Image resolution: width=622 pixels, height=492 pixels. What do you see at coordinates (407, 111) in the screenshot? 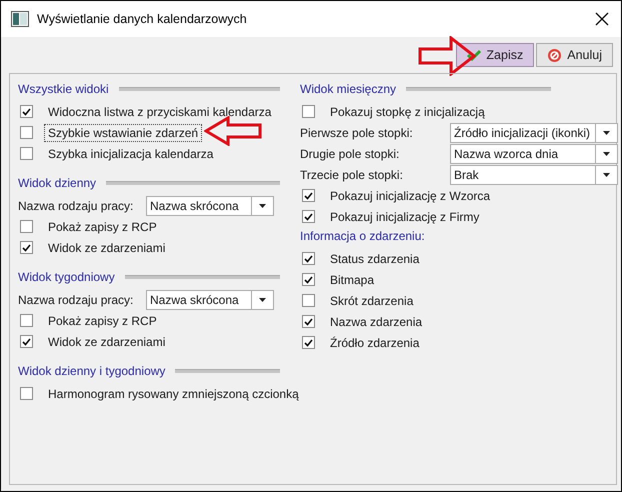
I see `checkbox-label: Pokazuj stopkę z inicjalizacją` at bounding box center [407, 111].